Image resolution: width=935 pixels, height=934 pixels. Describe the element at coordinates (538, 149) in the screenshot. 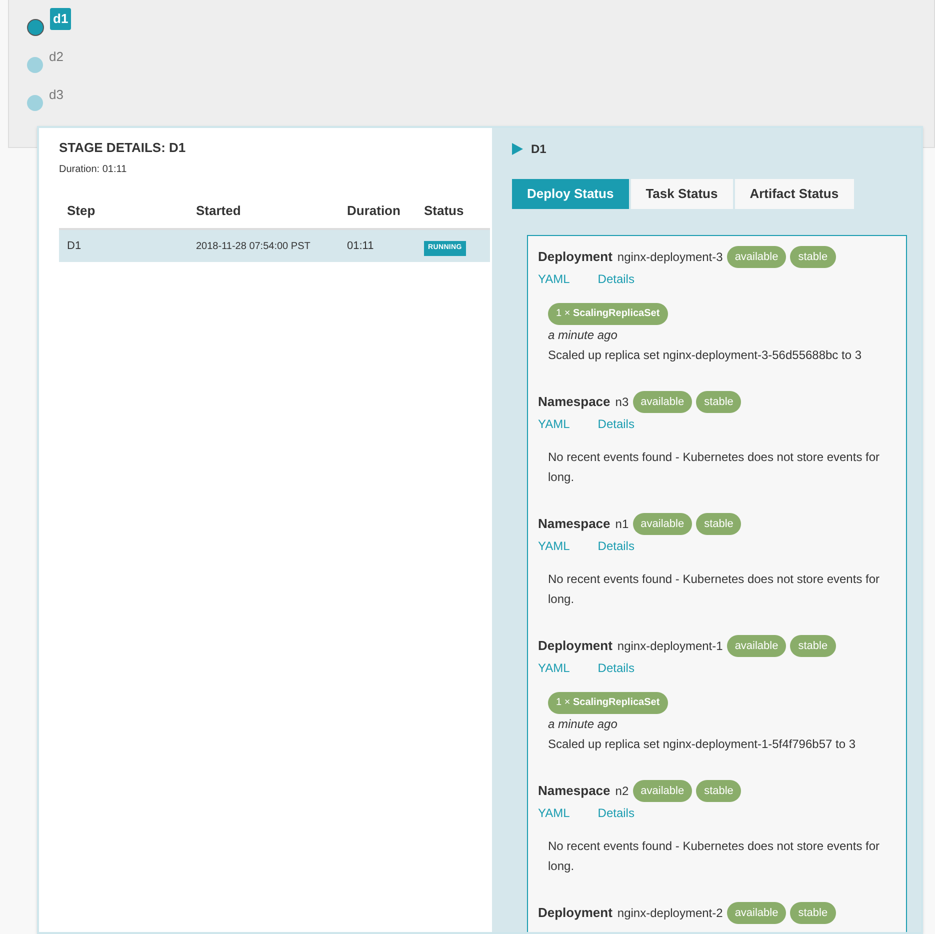

I see `detail-title: D1` at that location.